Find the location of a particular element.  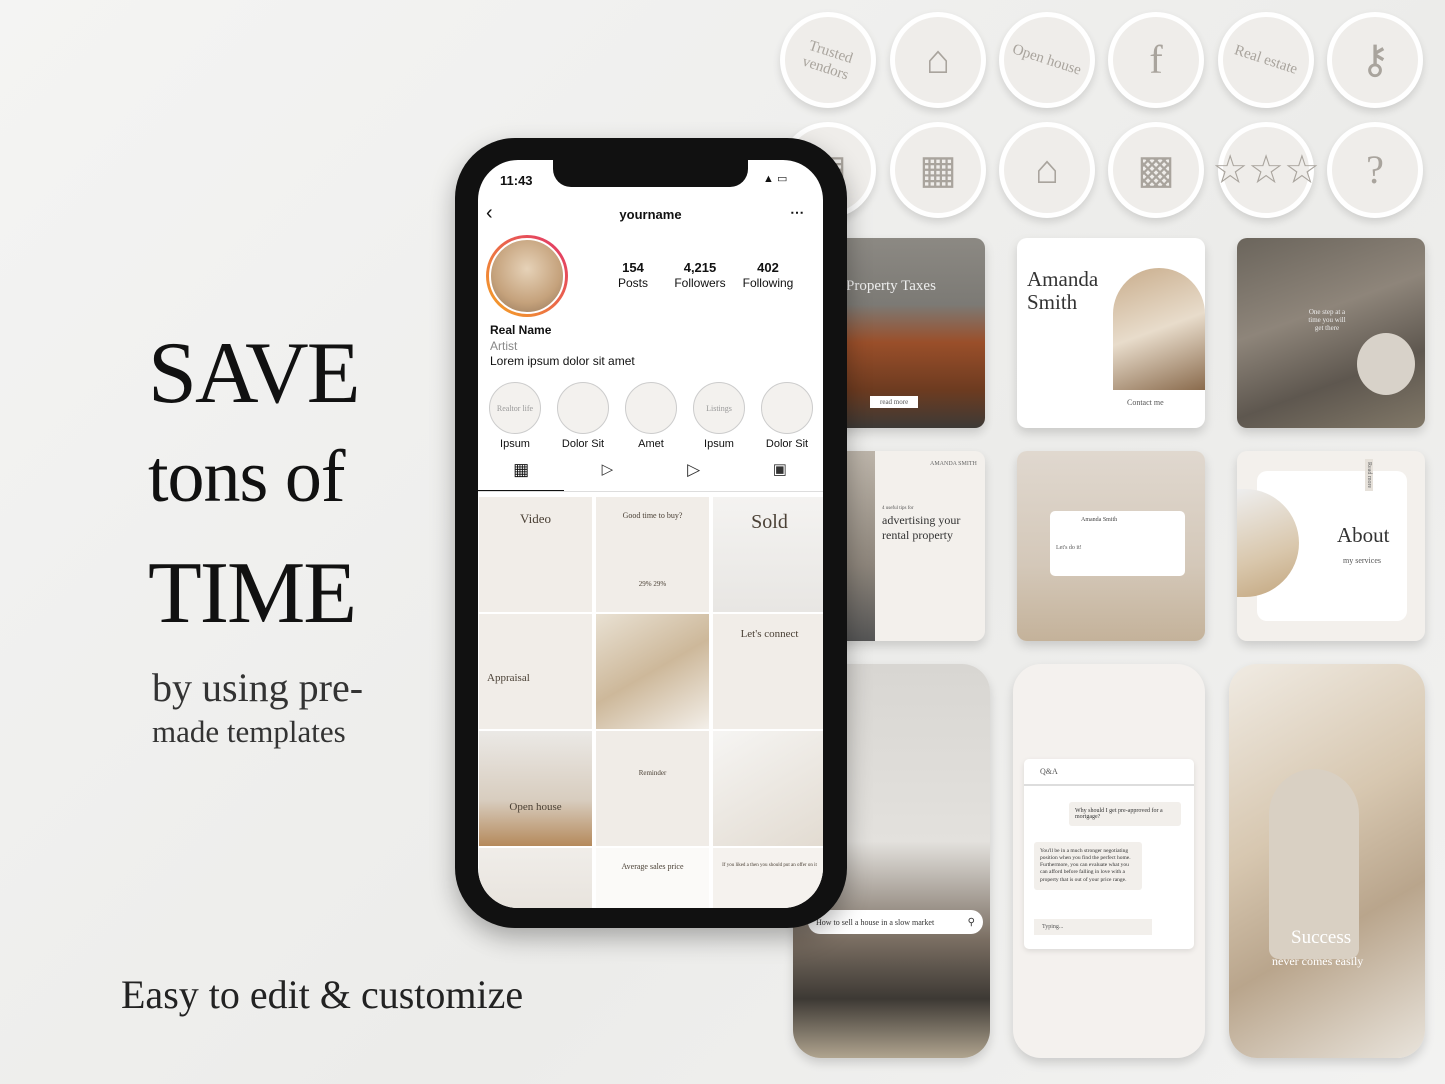

grid-post-title: Sold is located at coordinates (769, 522).